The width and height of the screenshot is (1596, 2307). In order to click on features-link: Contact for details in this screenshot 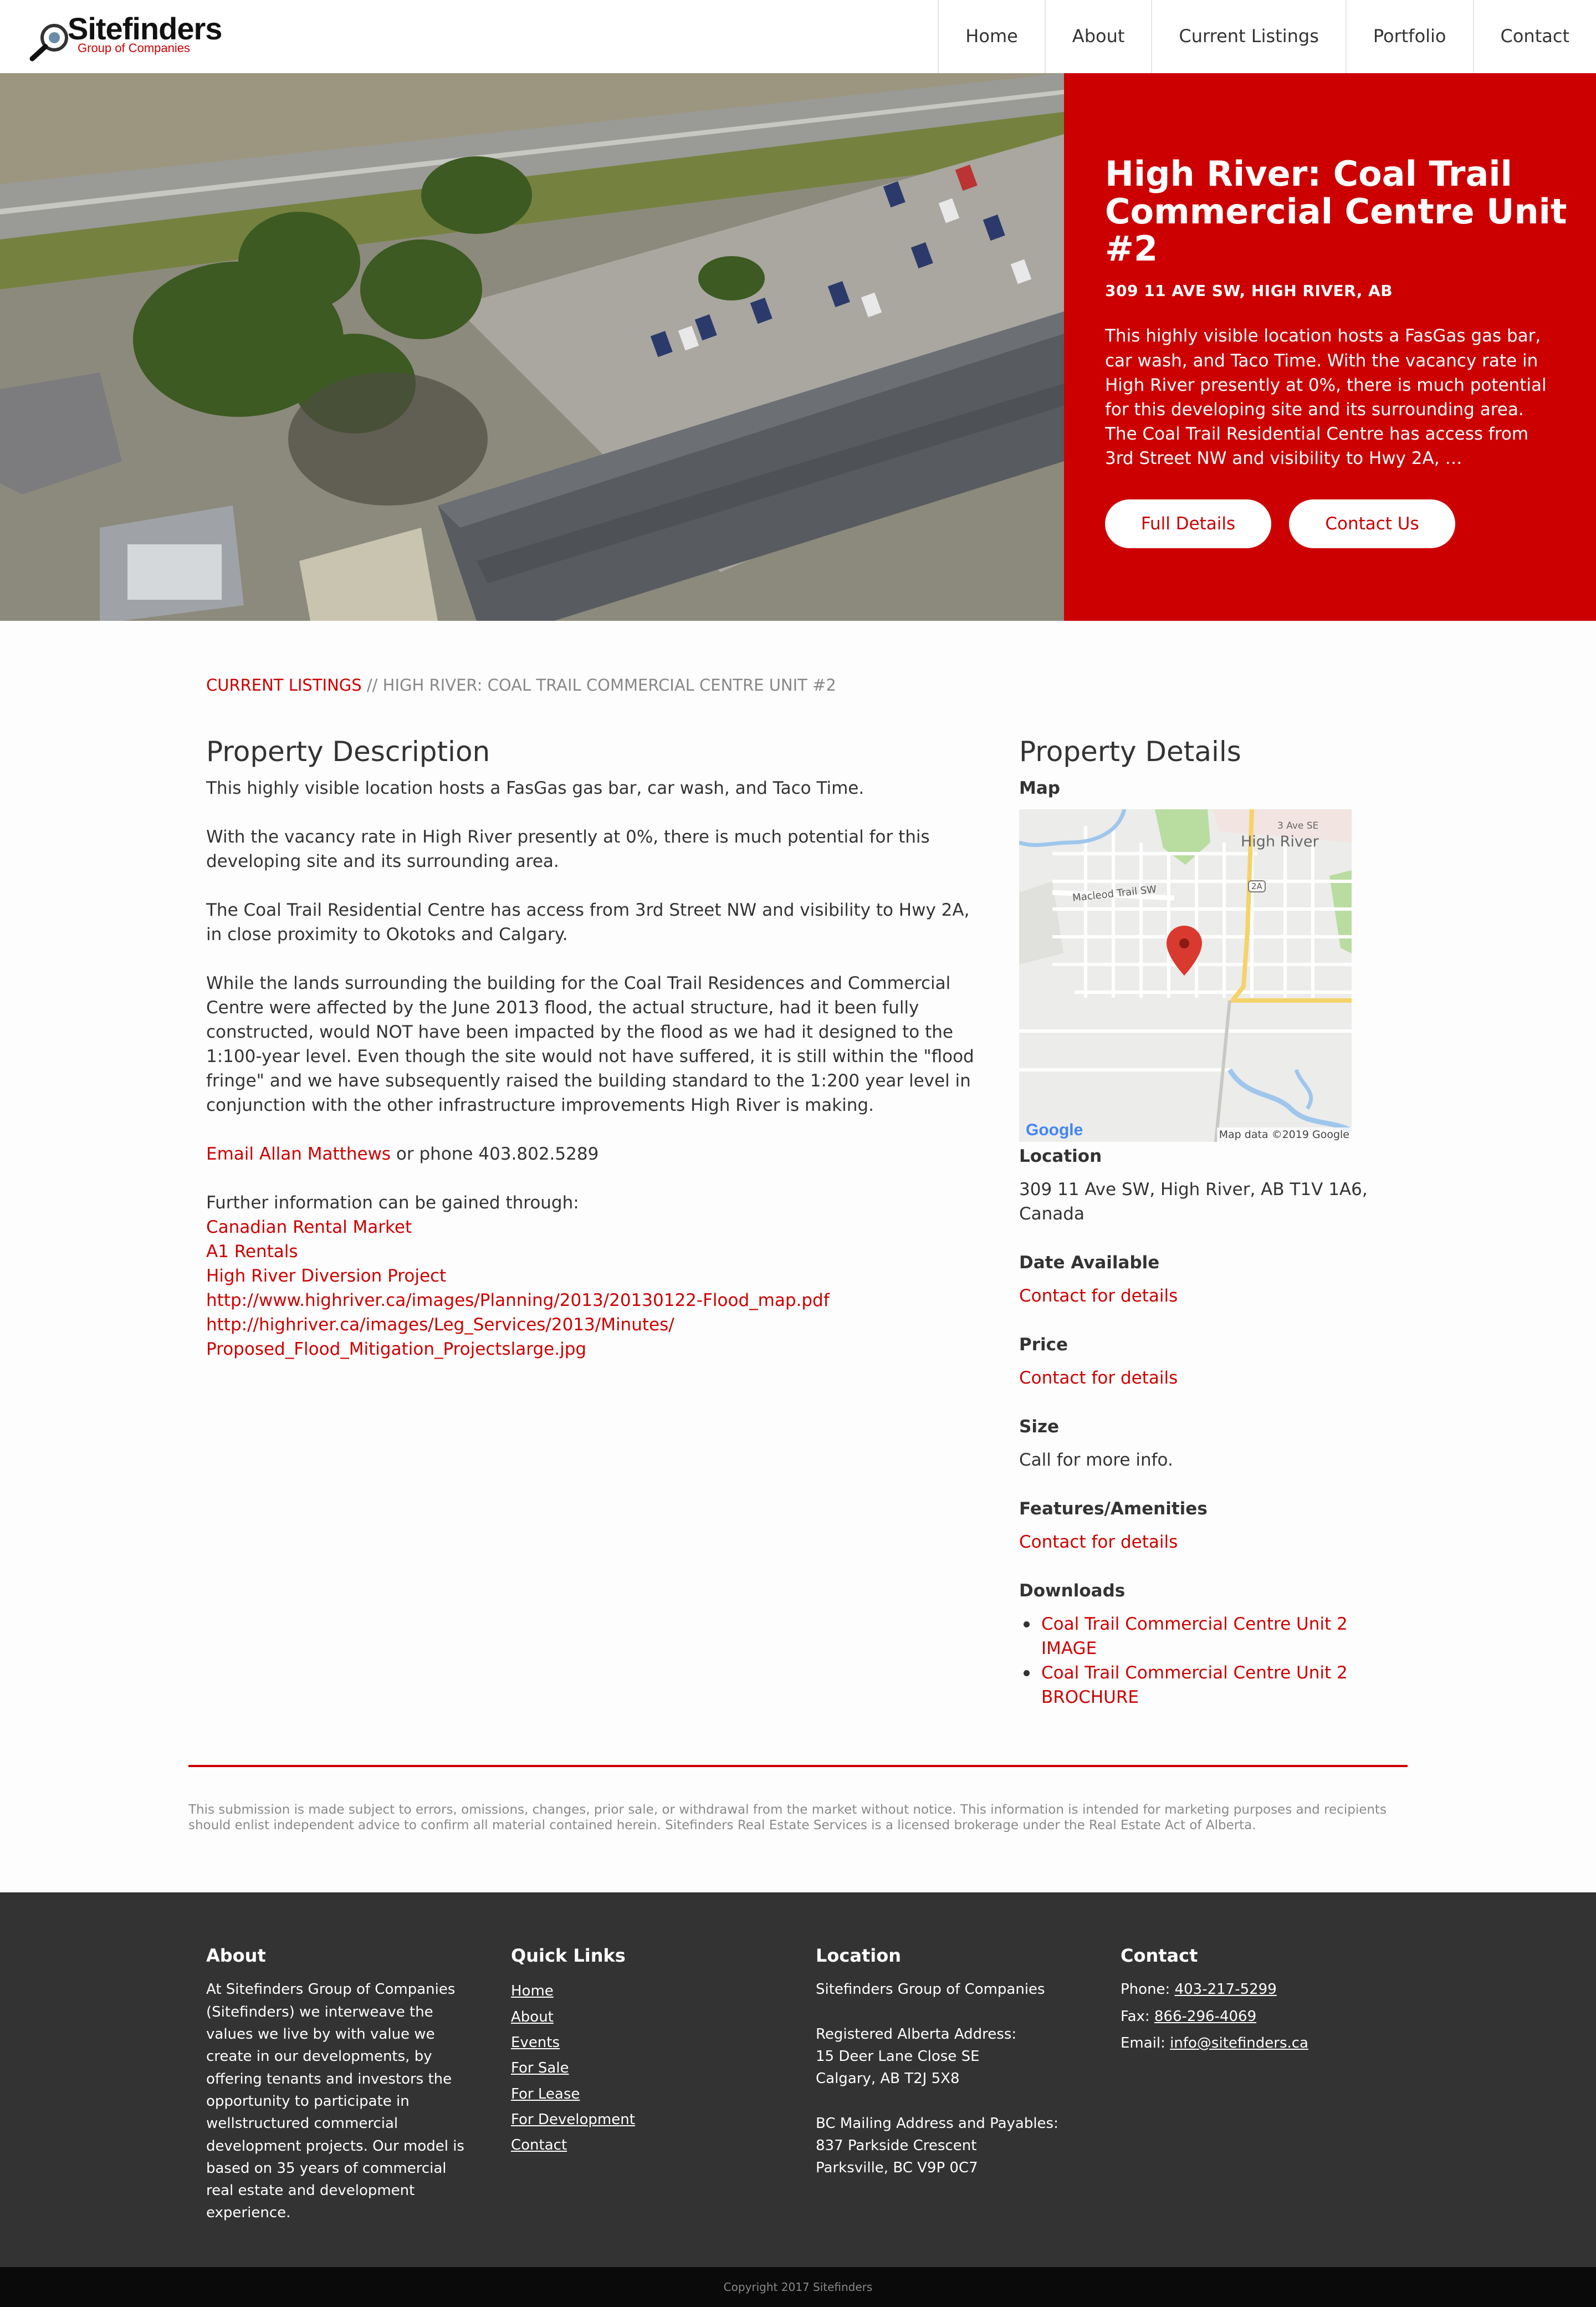, I will do `click(1207, 1542)`.